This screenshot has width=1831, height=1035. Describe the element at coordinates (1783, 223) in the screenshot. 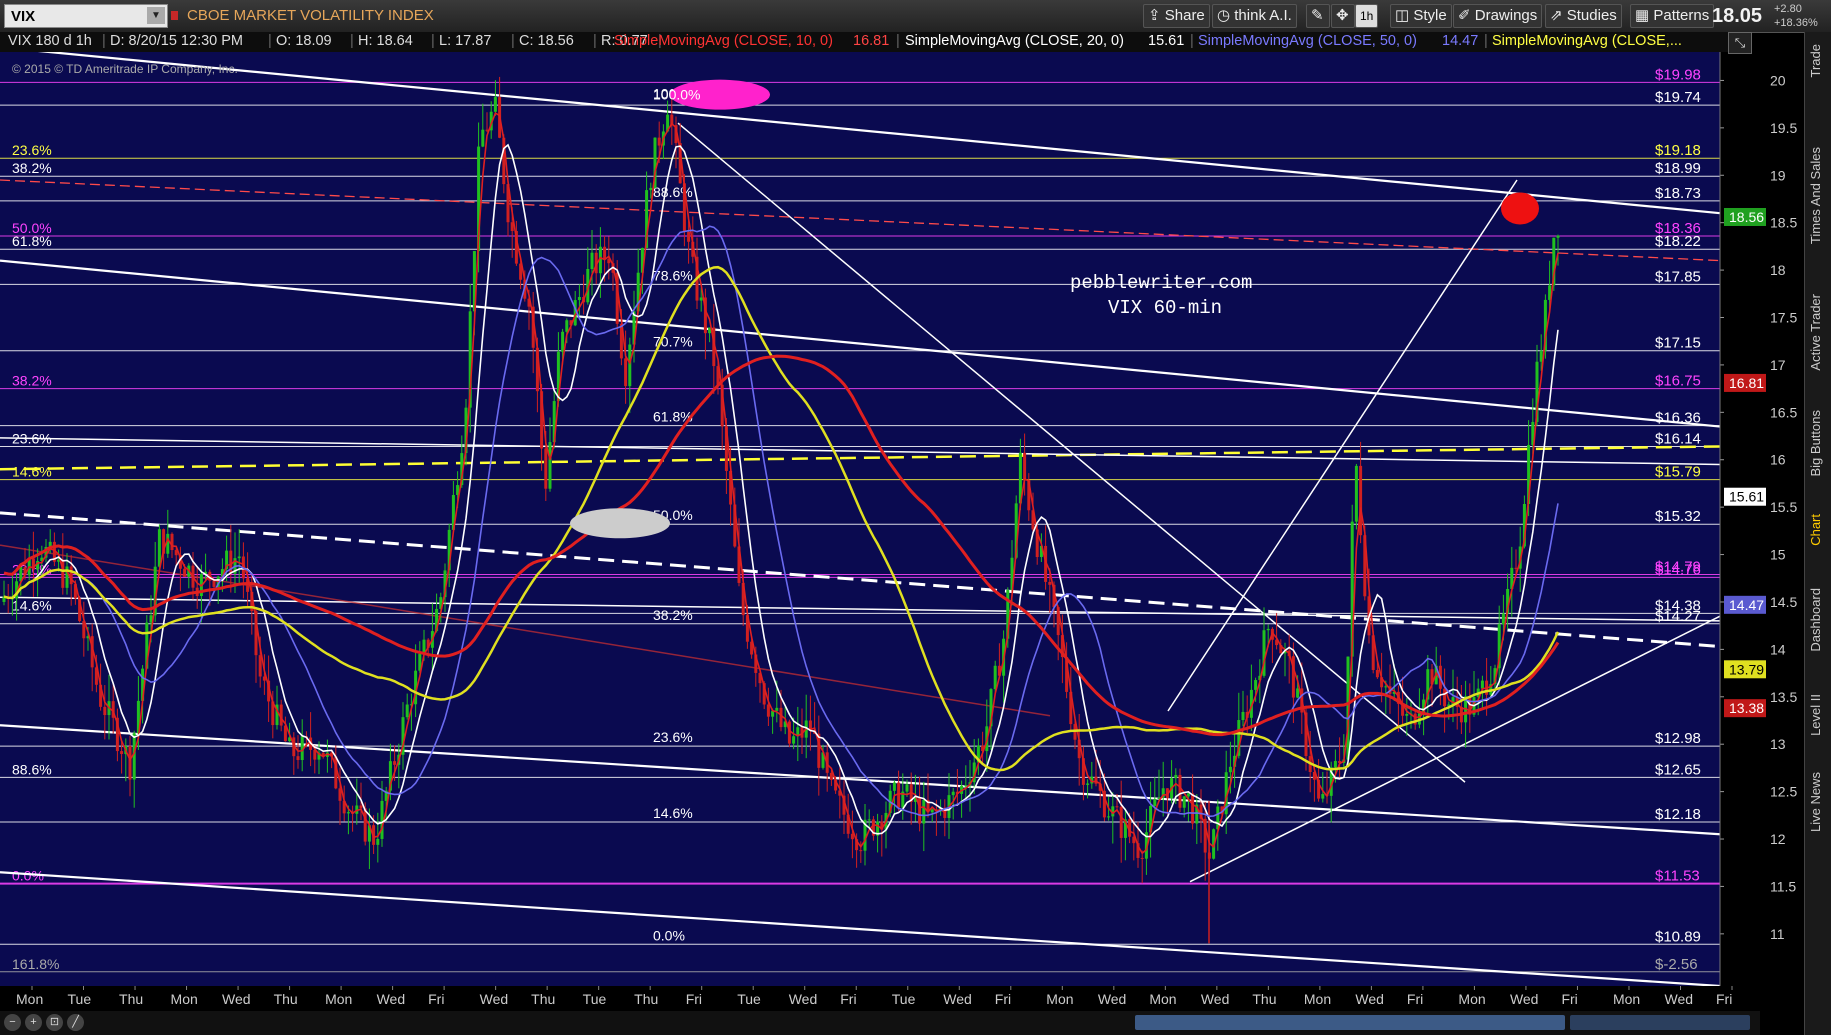

I see `y-tick-label: 18.5` at that location.